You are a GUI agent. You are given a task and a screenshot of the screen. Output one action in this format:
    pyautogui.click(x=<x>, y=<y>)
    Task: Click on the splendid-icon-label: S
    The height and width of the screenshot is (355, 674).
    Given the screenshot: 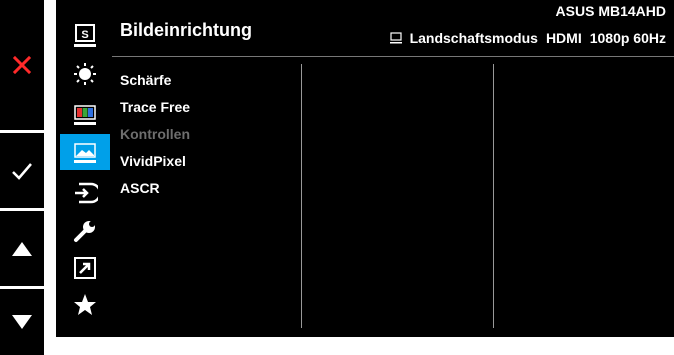 What is the action you would take?
    pyautogui.click(x=84, y=35)
    